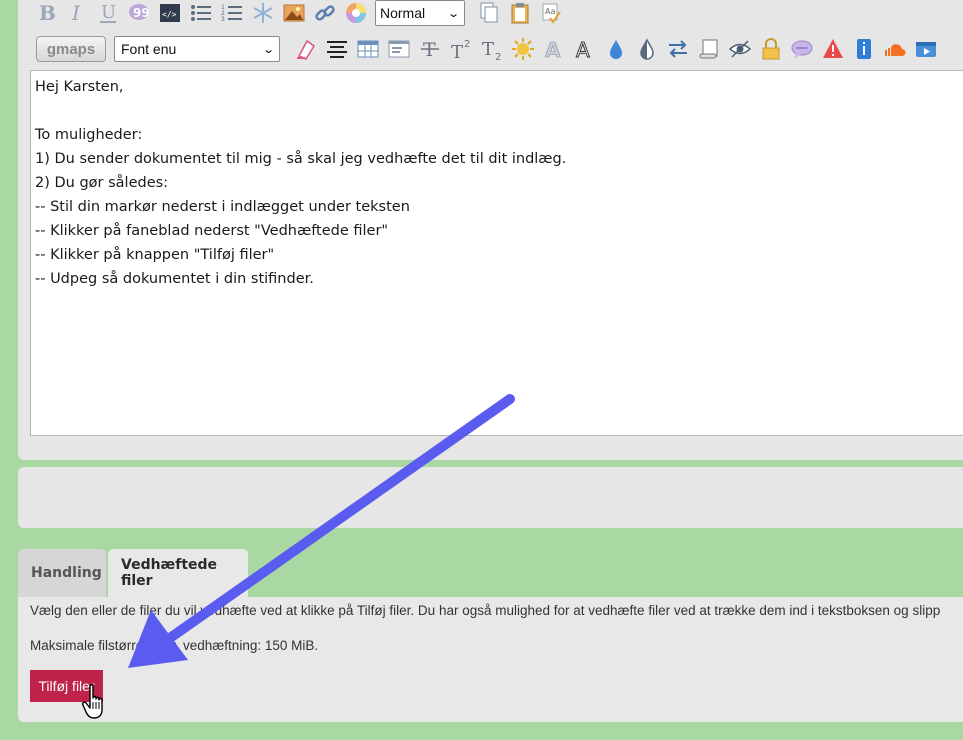 The image size is (963, 740). I want to click on toolbar-row-1: B I U 99 </> 123 Normal ⌄ Aa, so click(298, 15).